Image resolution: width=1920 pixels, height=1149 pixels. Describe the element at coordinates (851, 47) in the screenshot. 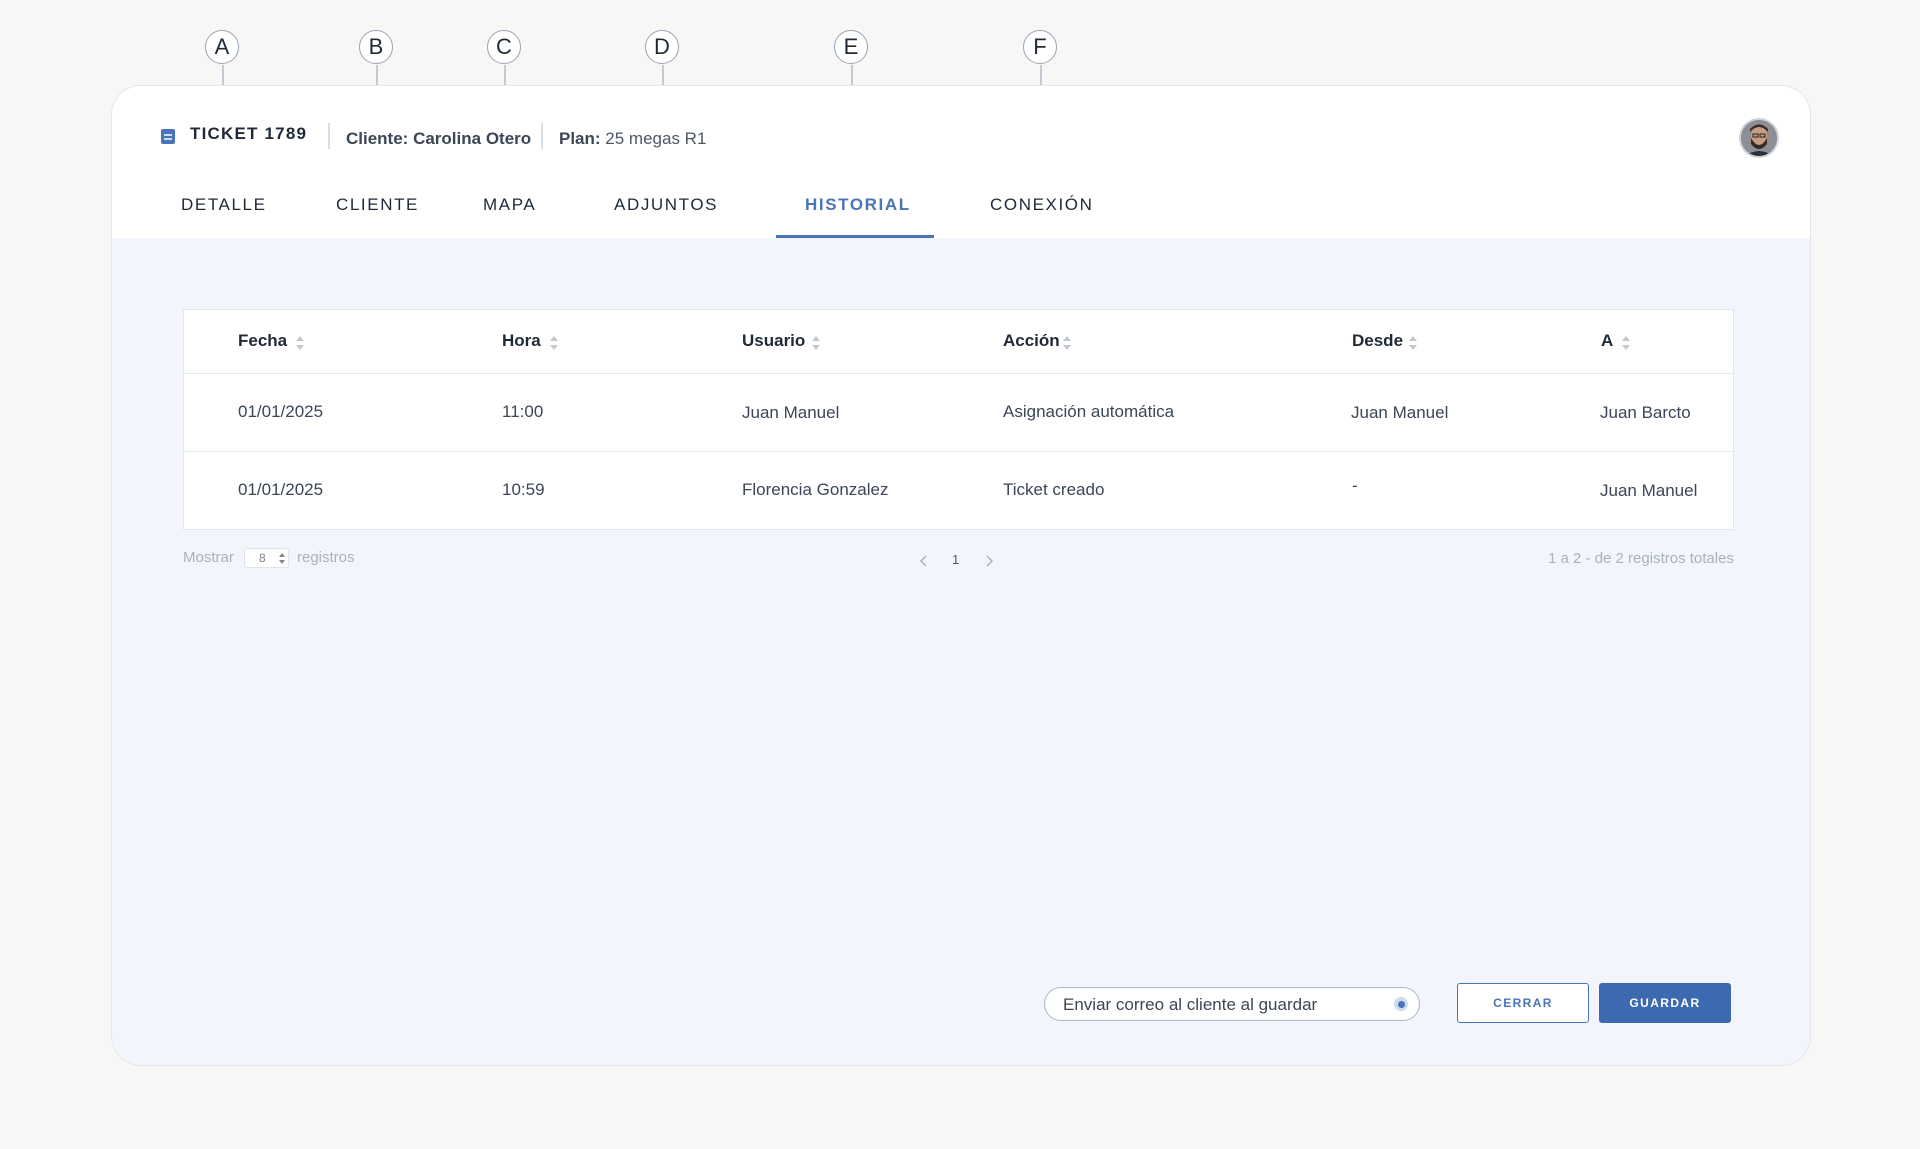

I see `callout-label: E` at that location.